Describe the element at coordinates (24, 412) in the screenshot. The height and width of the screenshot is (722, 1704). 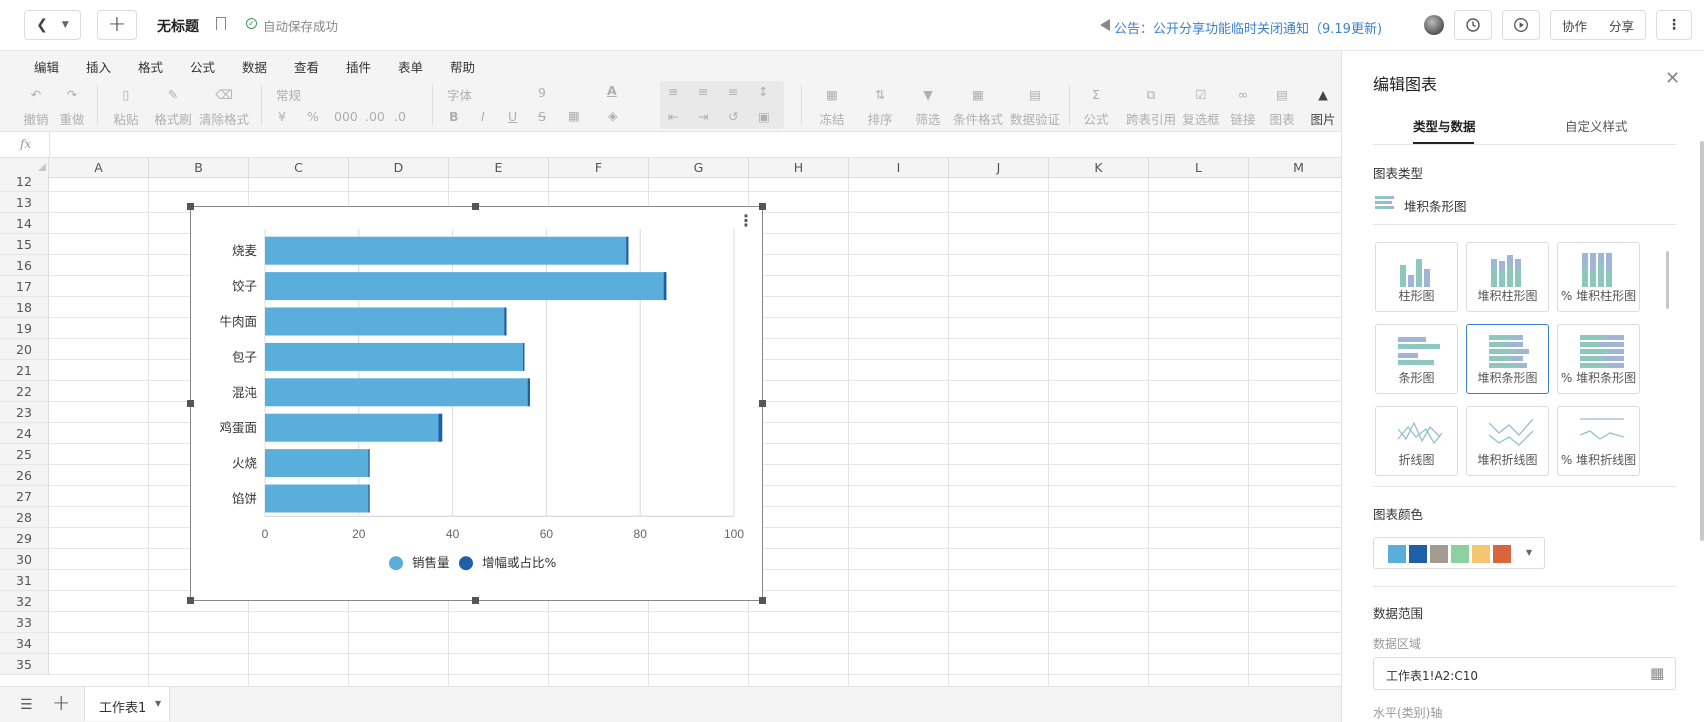
I see `row-header: 23` at that location.